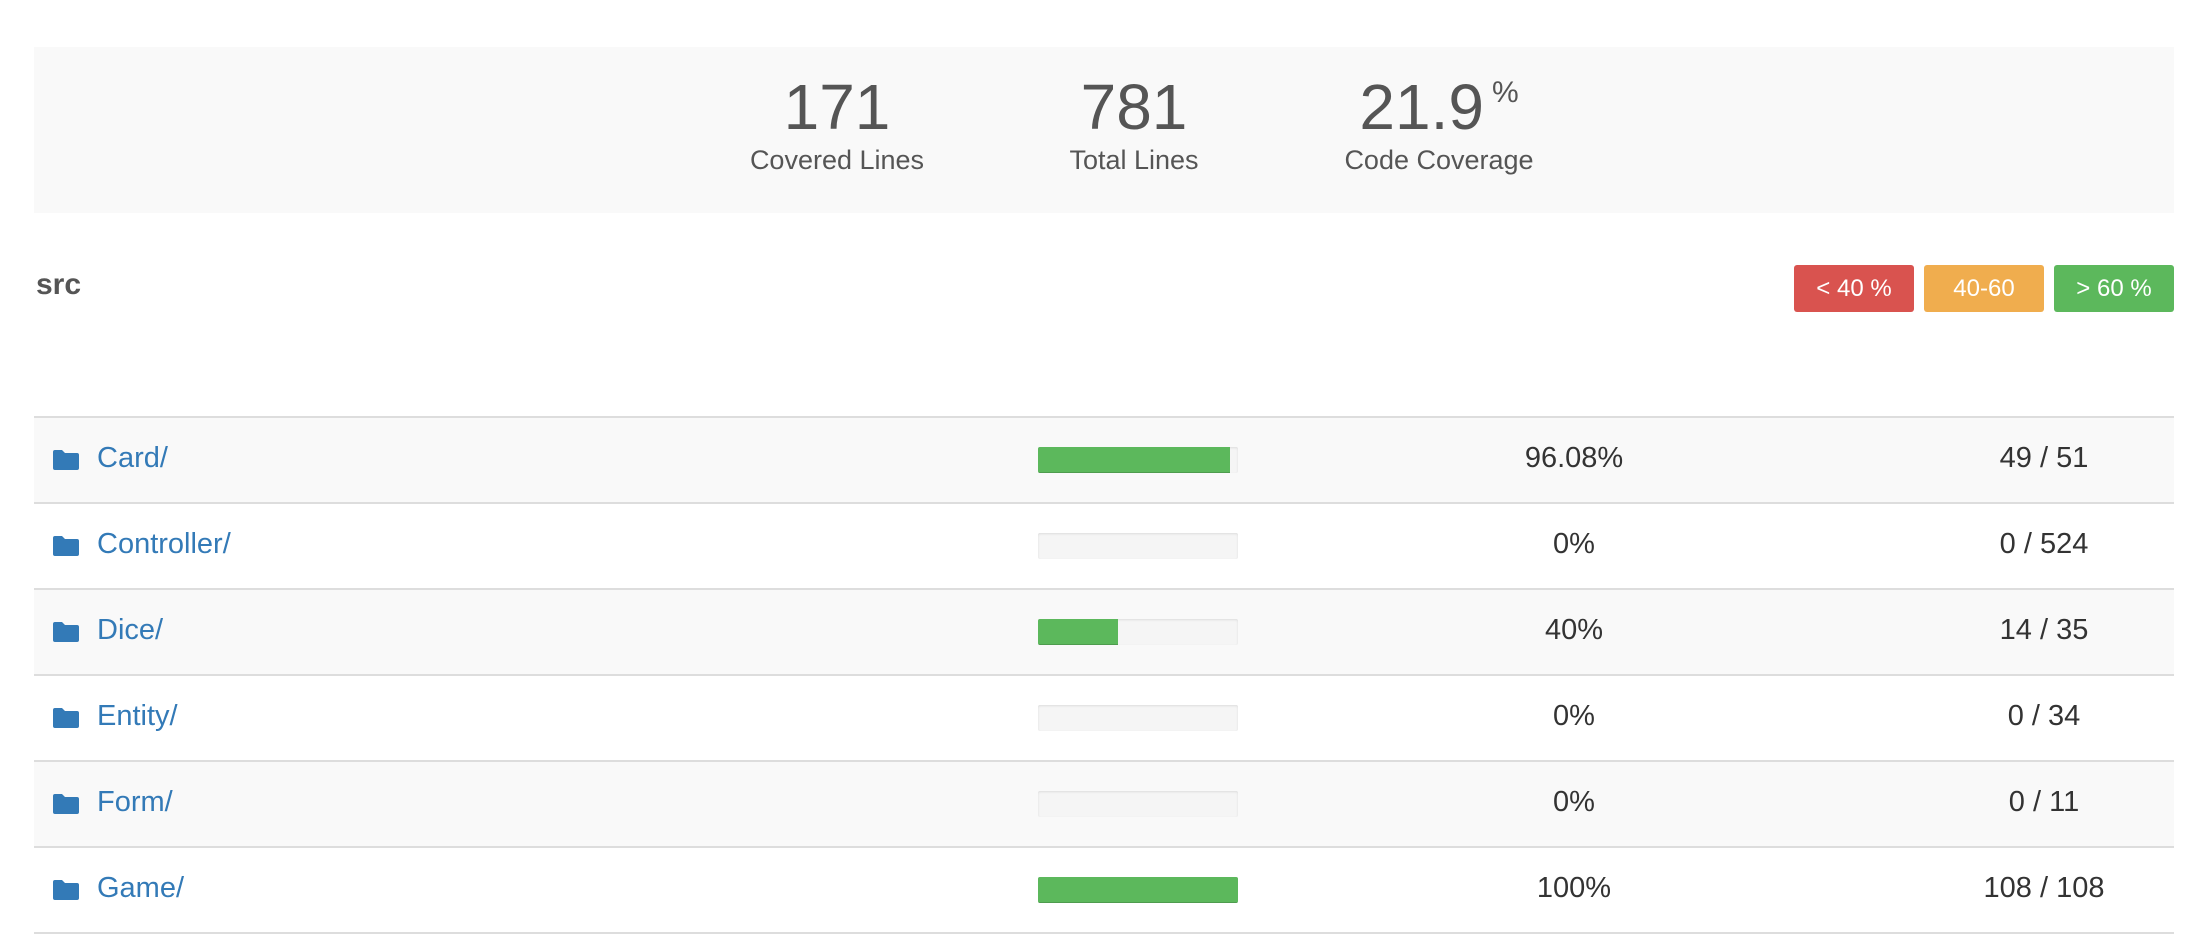 The image size is (2208, 944). What do you see at coordinates (837, 107) in the screenshot?
I see `covered-lines-value: 171` at bounding box center [837, 107].